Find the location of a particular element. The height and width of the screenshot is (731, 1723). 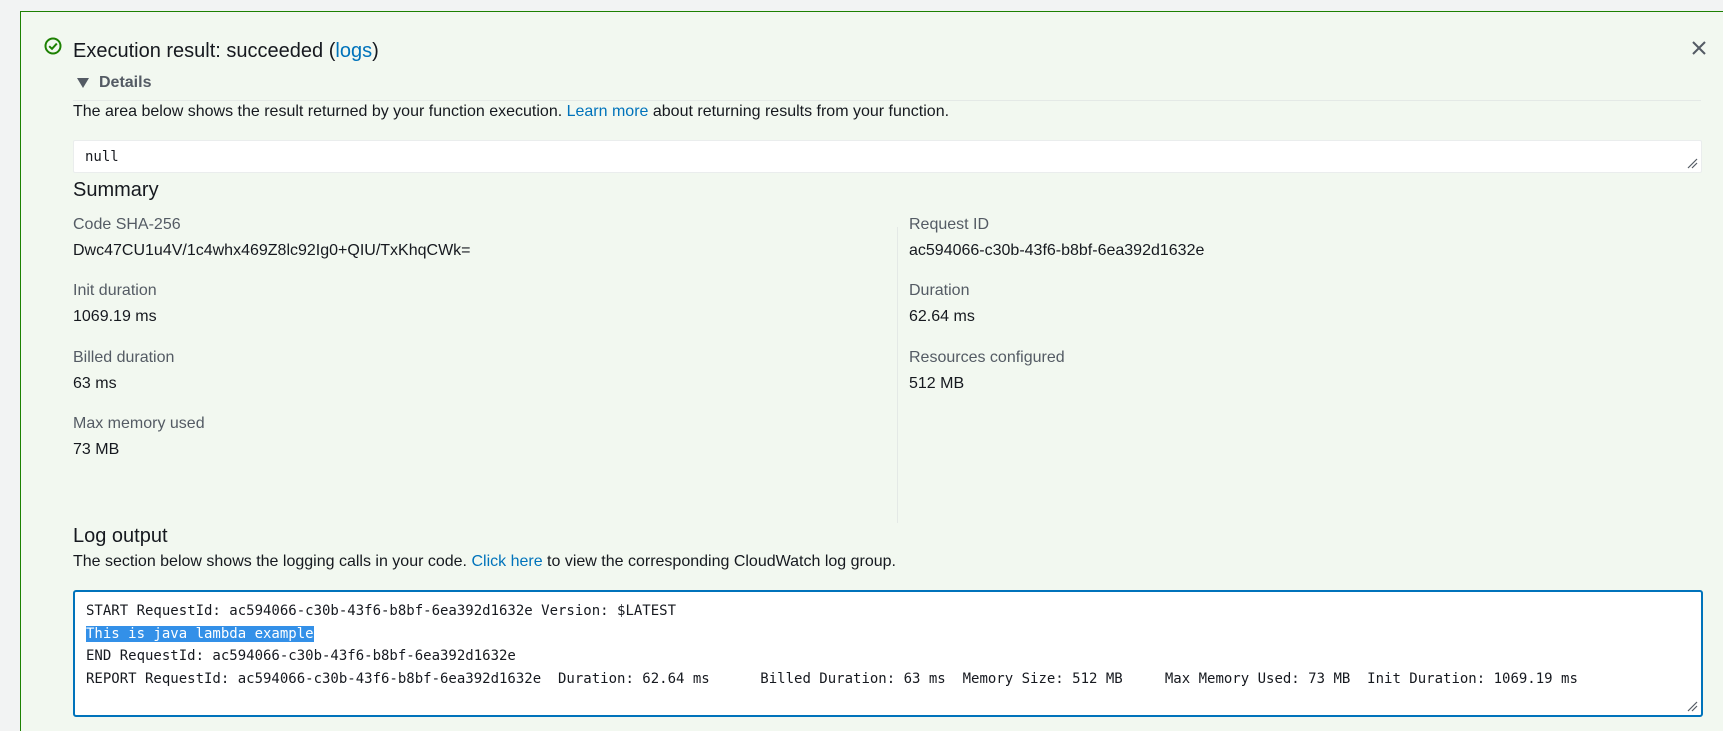

duration-label: Duration is located at coordinates (939, 290).